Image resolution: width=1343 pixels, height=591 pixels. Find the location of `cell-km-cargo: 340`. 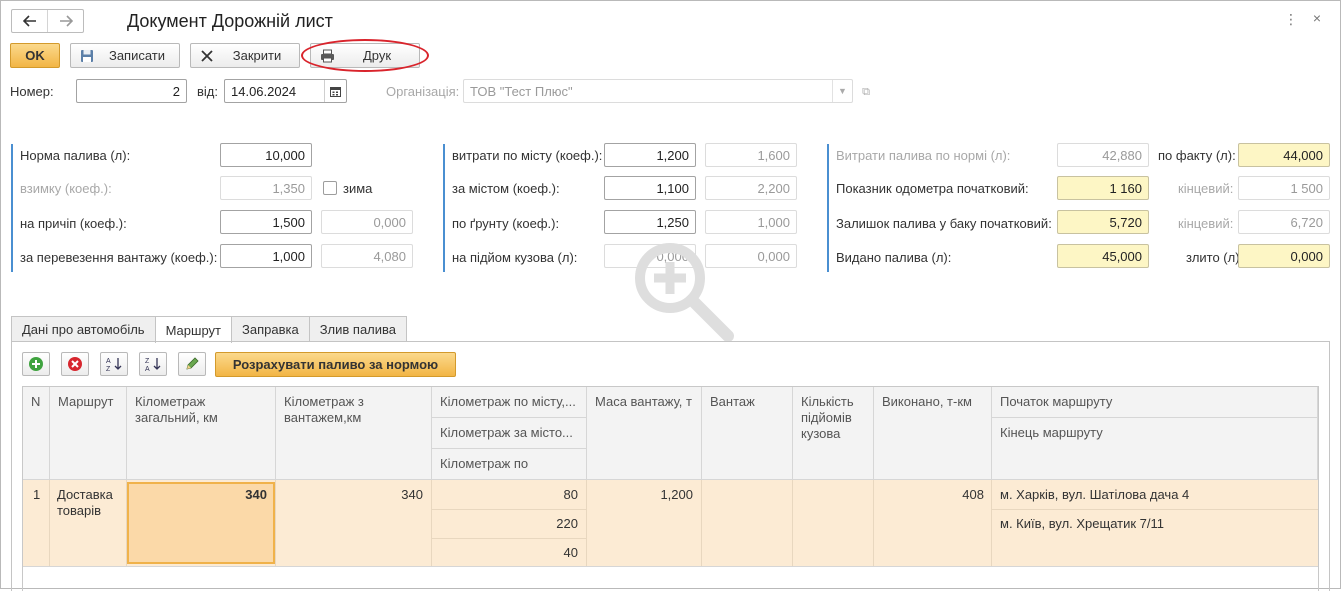

cell-km-cargo: 340 is located at coordinates (412, 494).